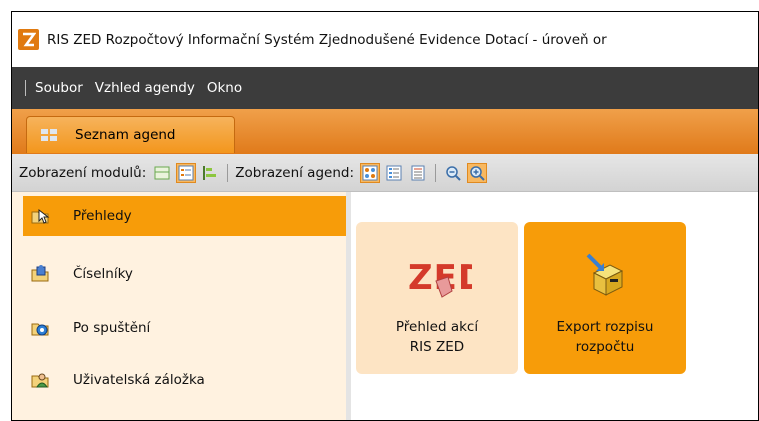  What do you see at coordinates (184, 216) in the screenshot?
I see `sidebar-item-prehledy: Přehledy` at bounding box center [184, 216].